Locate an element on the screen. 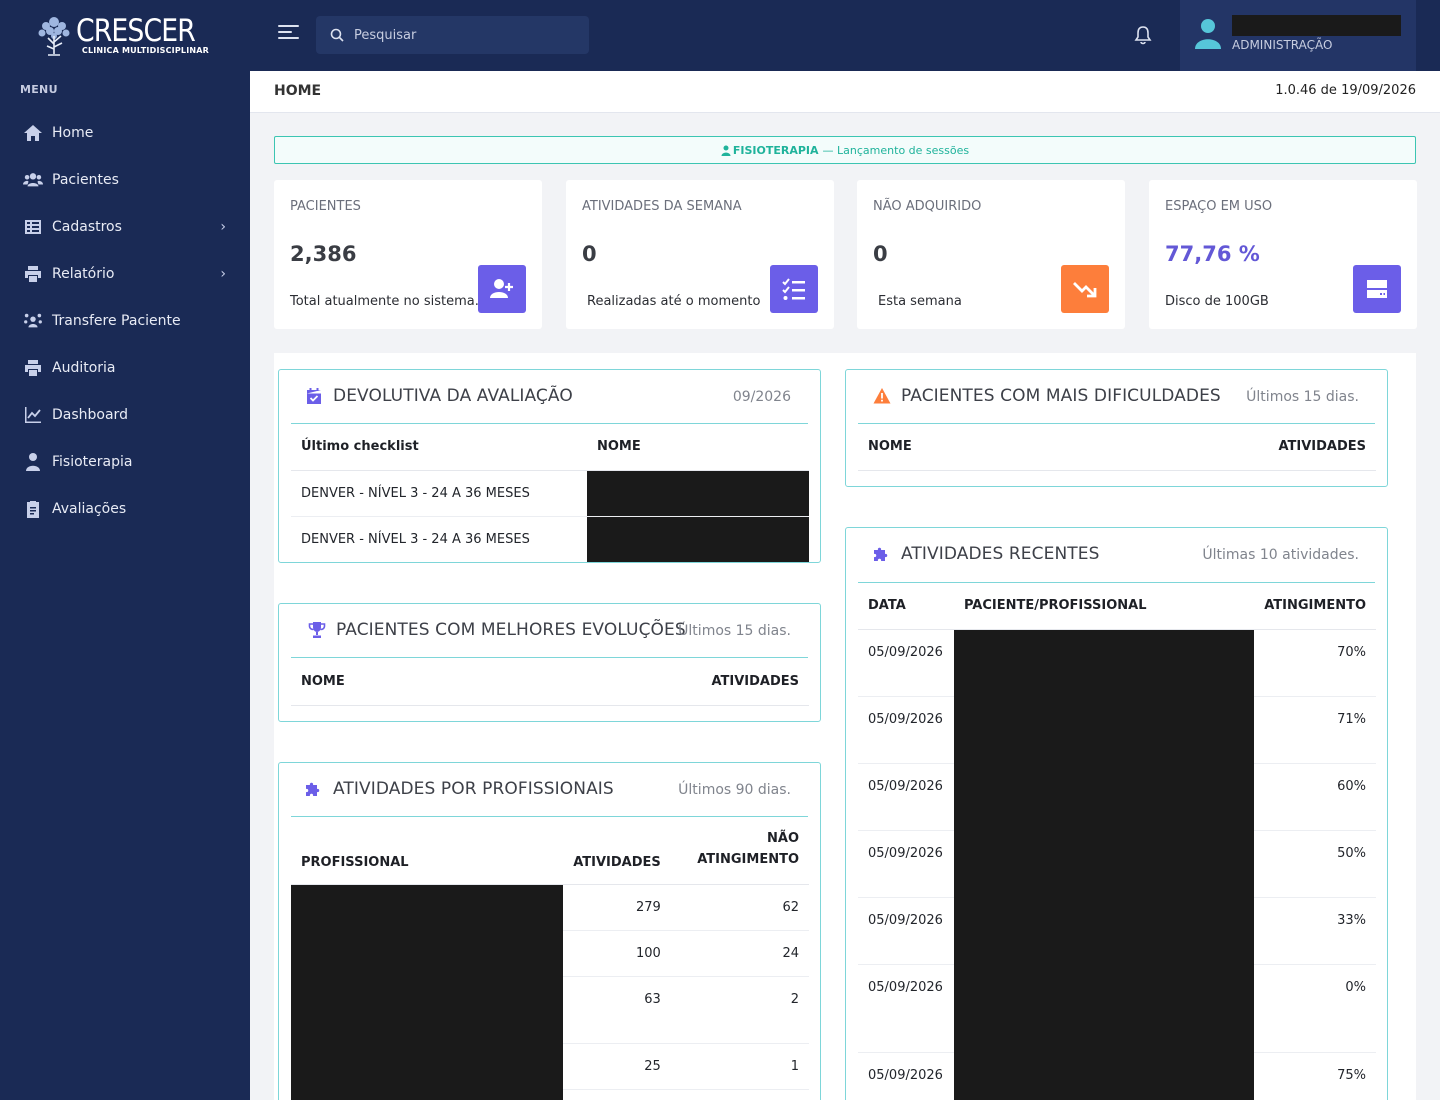  hard-drive-icon is located at coordinates (1377, 289).